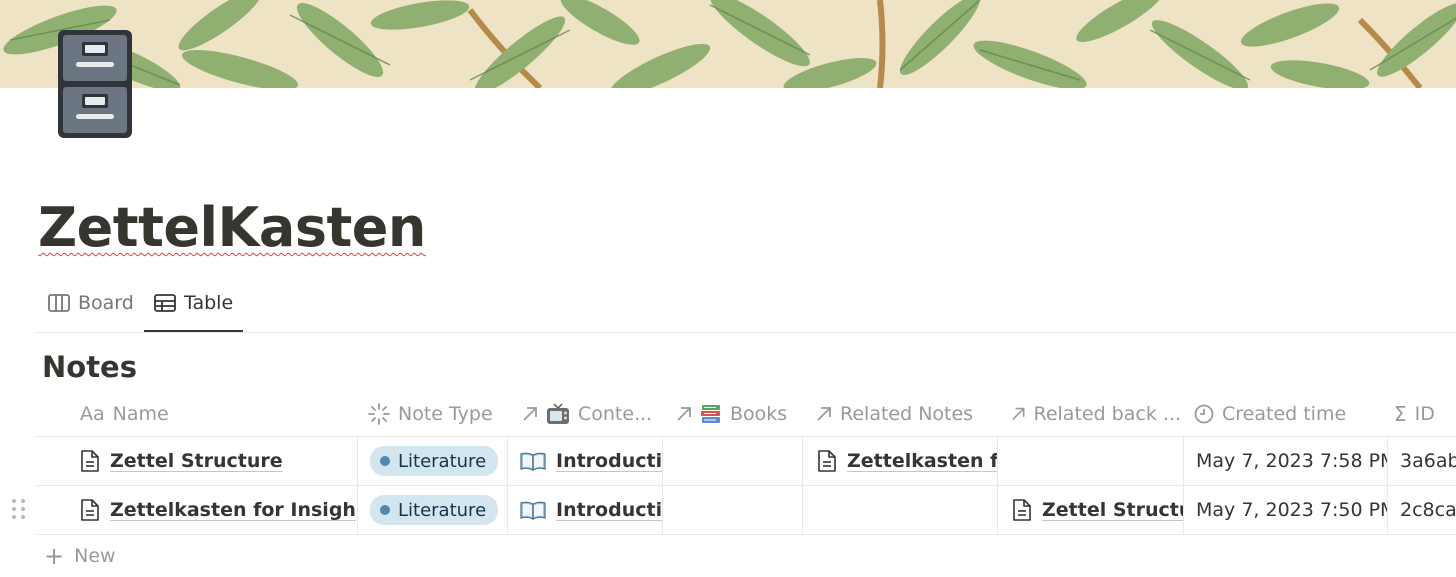 The width and height of the screenshot is (1456, 577). I want to click on cell-related-back: Zettel Structure, so click(1090, 510).